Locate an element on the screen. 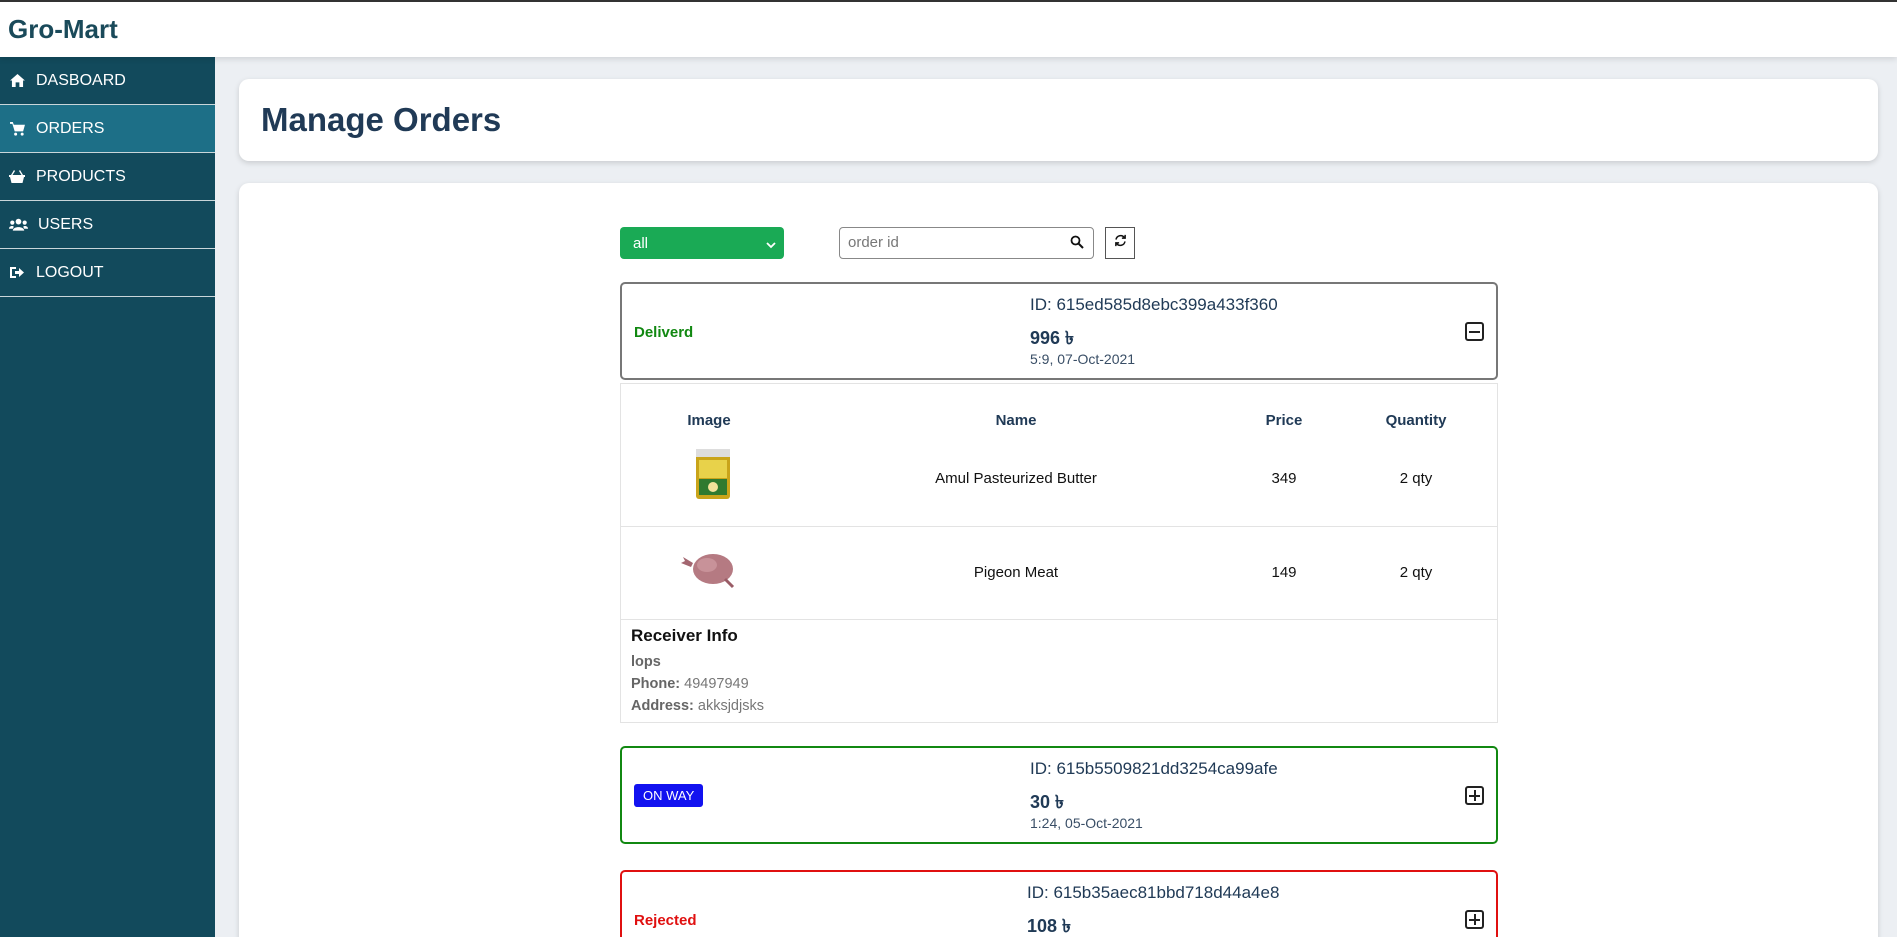  divider is located at coordinates (1059, 619).